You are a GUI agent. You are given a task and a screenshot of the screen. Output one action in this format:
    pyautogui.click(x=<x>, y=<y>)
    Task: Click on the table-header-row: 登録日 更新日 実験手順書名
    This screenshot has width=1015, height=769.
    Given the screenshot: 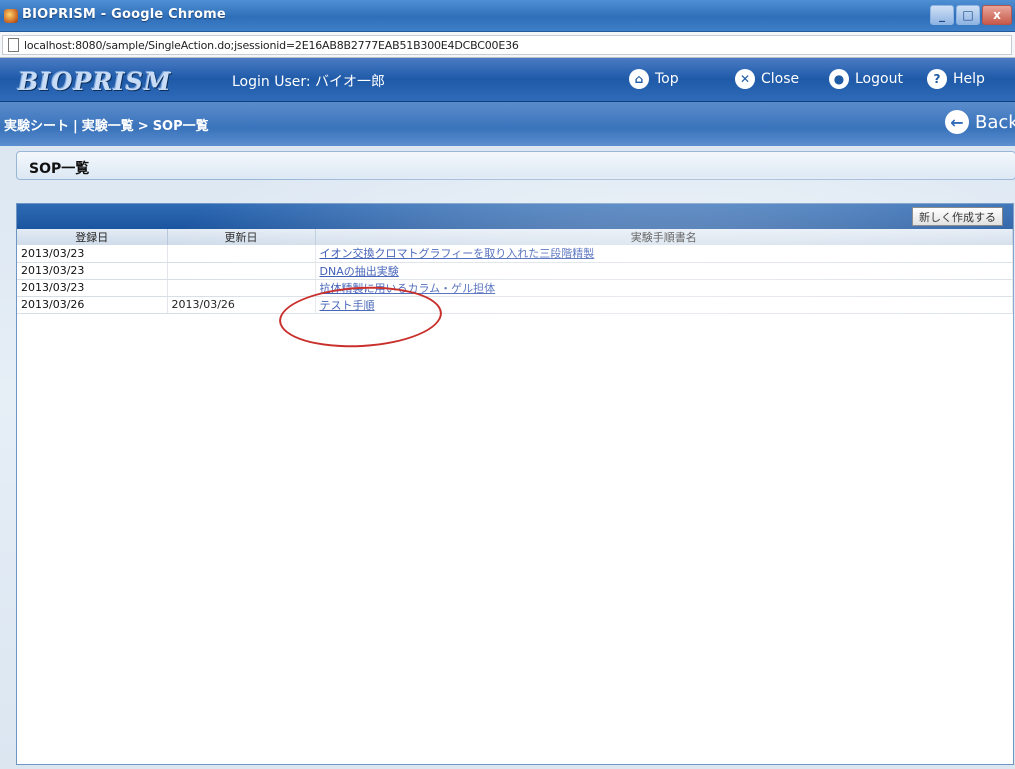 What is the action you would take?
    pyautogui.click(x=515, y=237)
    